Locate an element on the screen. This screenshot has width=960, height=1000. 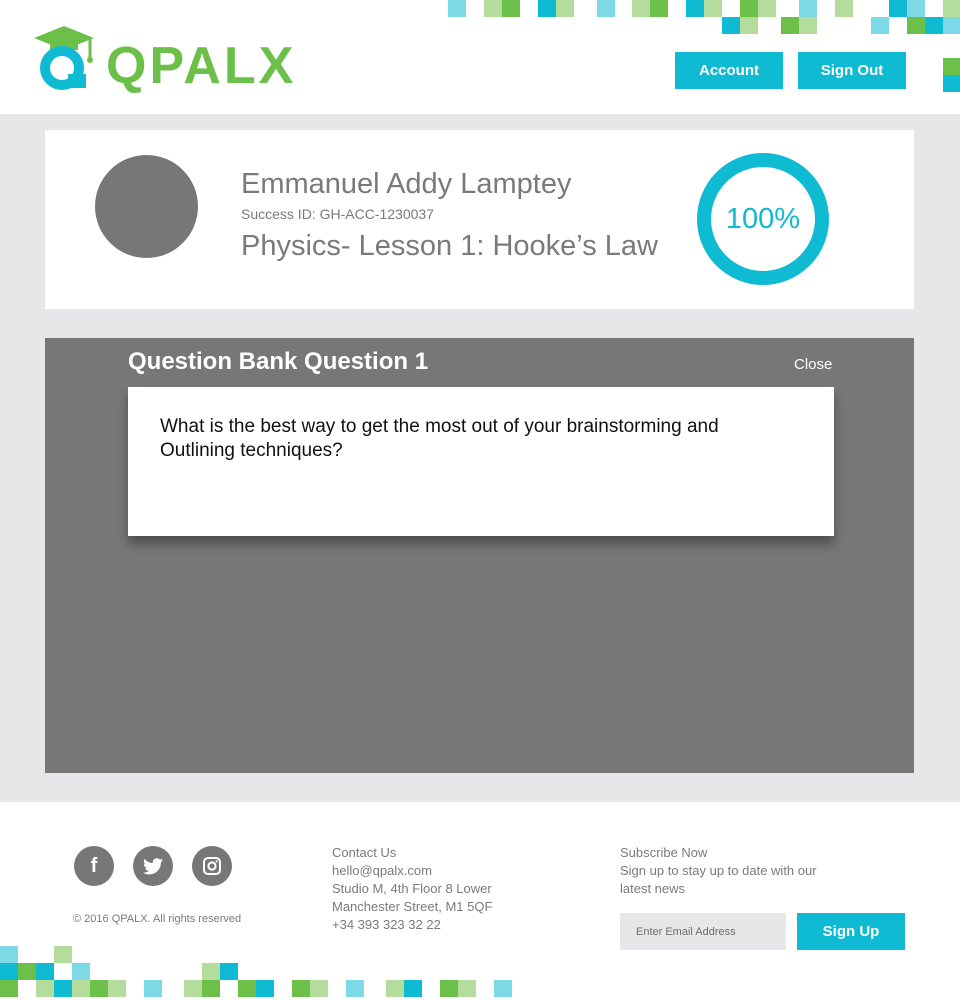
contact-title: Contact Us is located at coordinates (364, 852).